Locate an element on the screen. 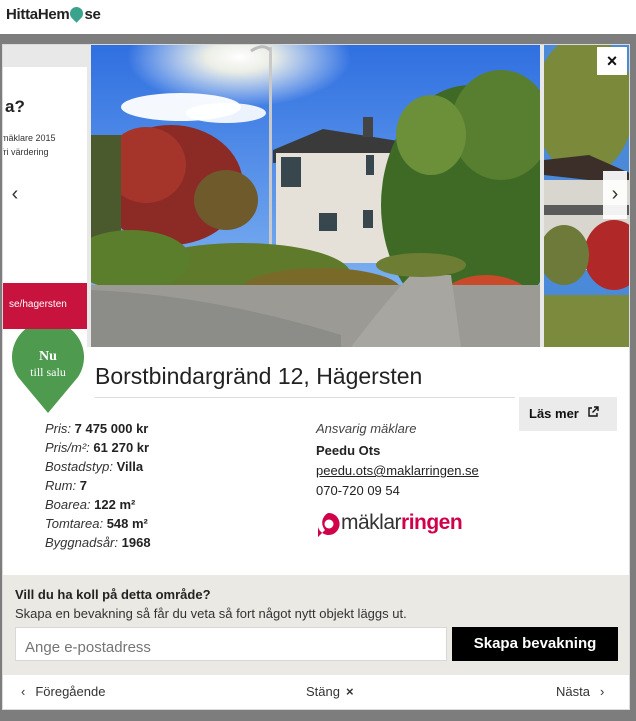 This screenshot has width=636, height=721. previous-label: Föregående is located at coordinates (70, 691).